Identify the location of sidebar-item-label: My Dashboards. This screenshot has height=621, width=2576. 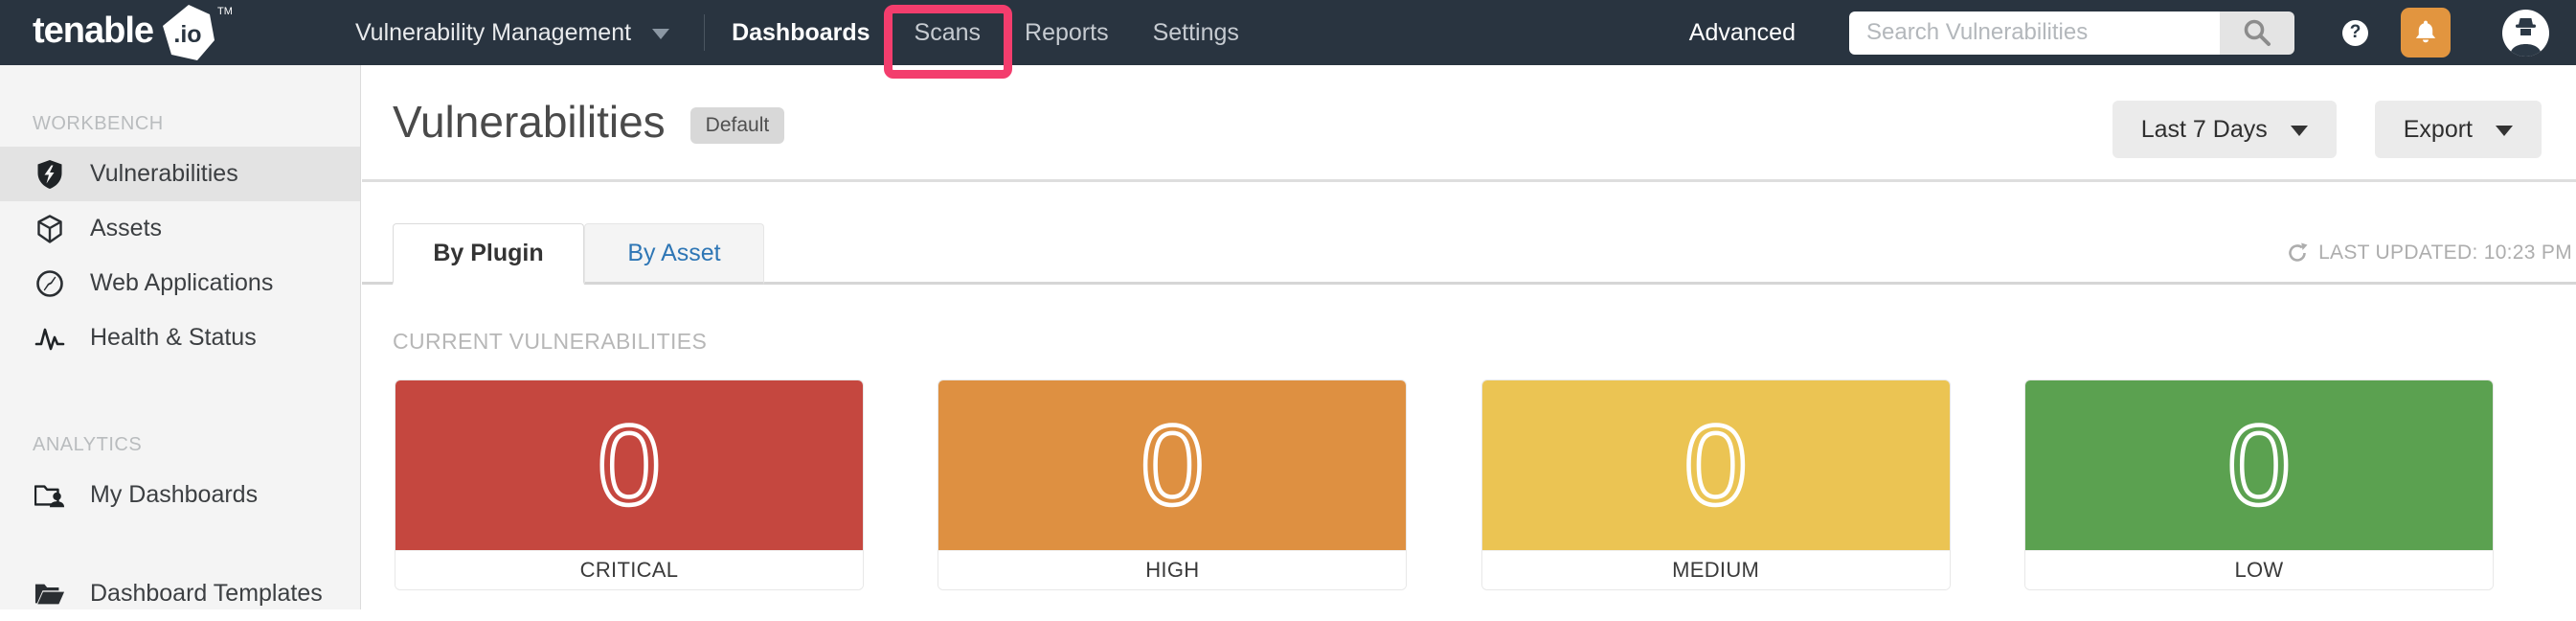
(174, 494).